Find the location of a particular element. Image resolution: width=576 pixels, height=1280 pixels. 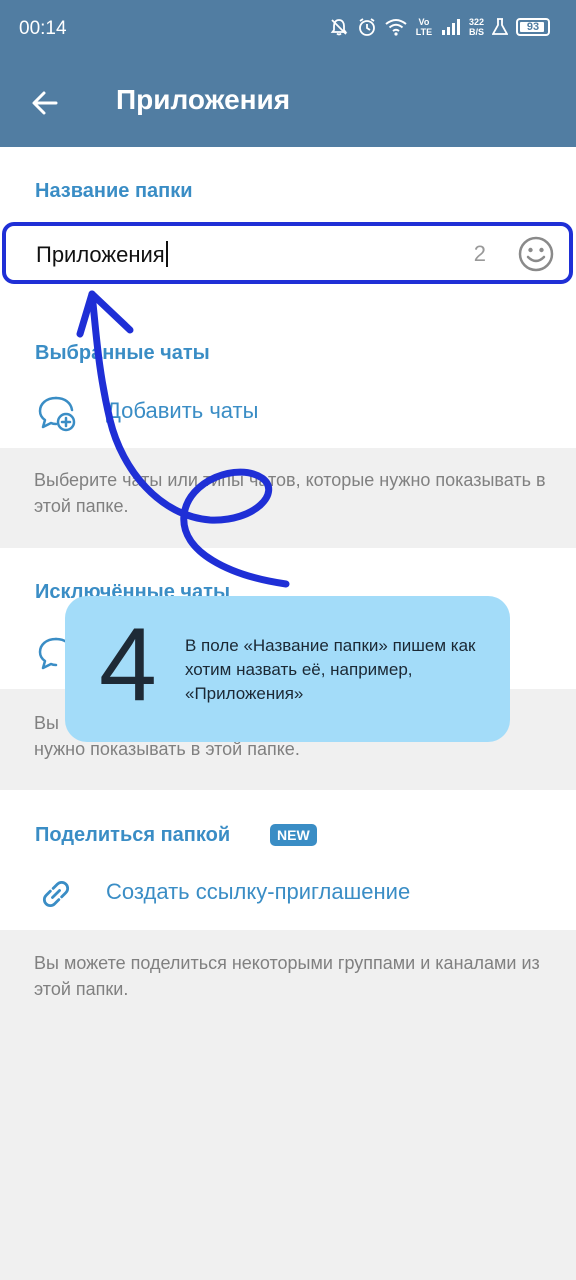

wifi-icon is located at coordinates (396, 27).